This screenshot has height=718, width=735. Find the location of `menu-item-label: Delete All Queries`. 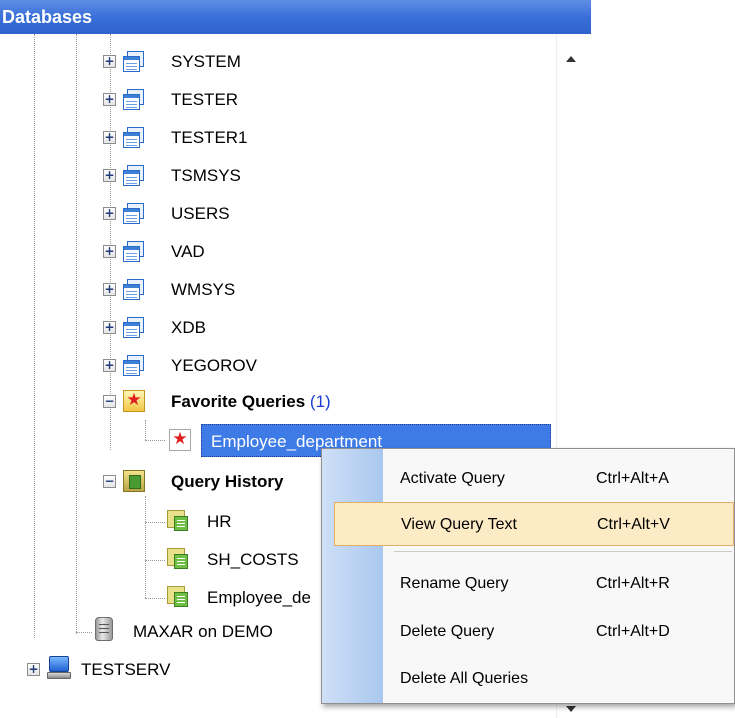

menu-item-label: Delete All Queries is located at coordinates (464, 678).